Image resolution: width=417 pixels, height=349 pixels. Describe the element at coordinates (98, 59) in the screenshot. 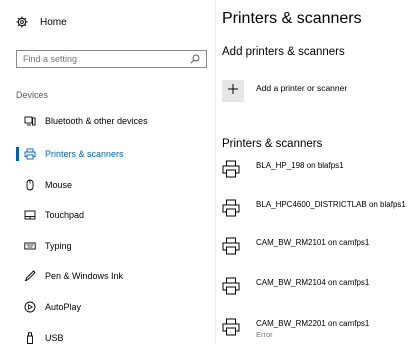

I see `search-input` at that location.